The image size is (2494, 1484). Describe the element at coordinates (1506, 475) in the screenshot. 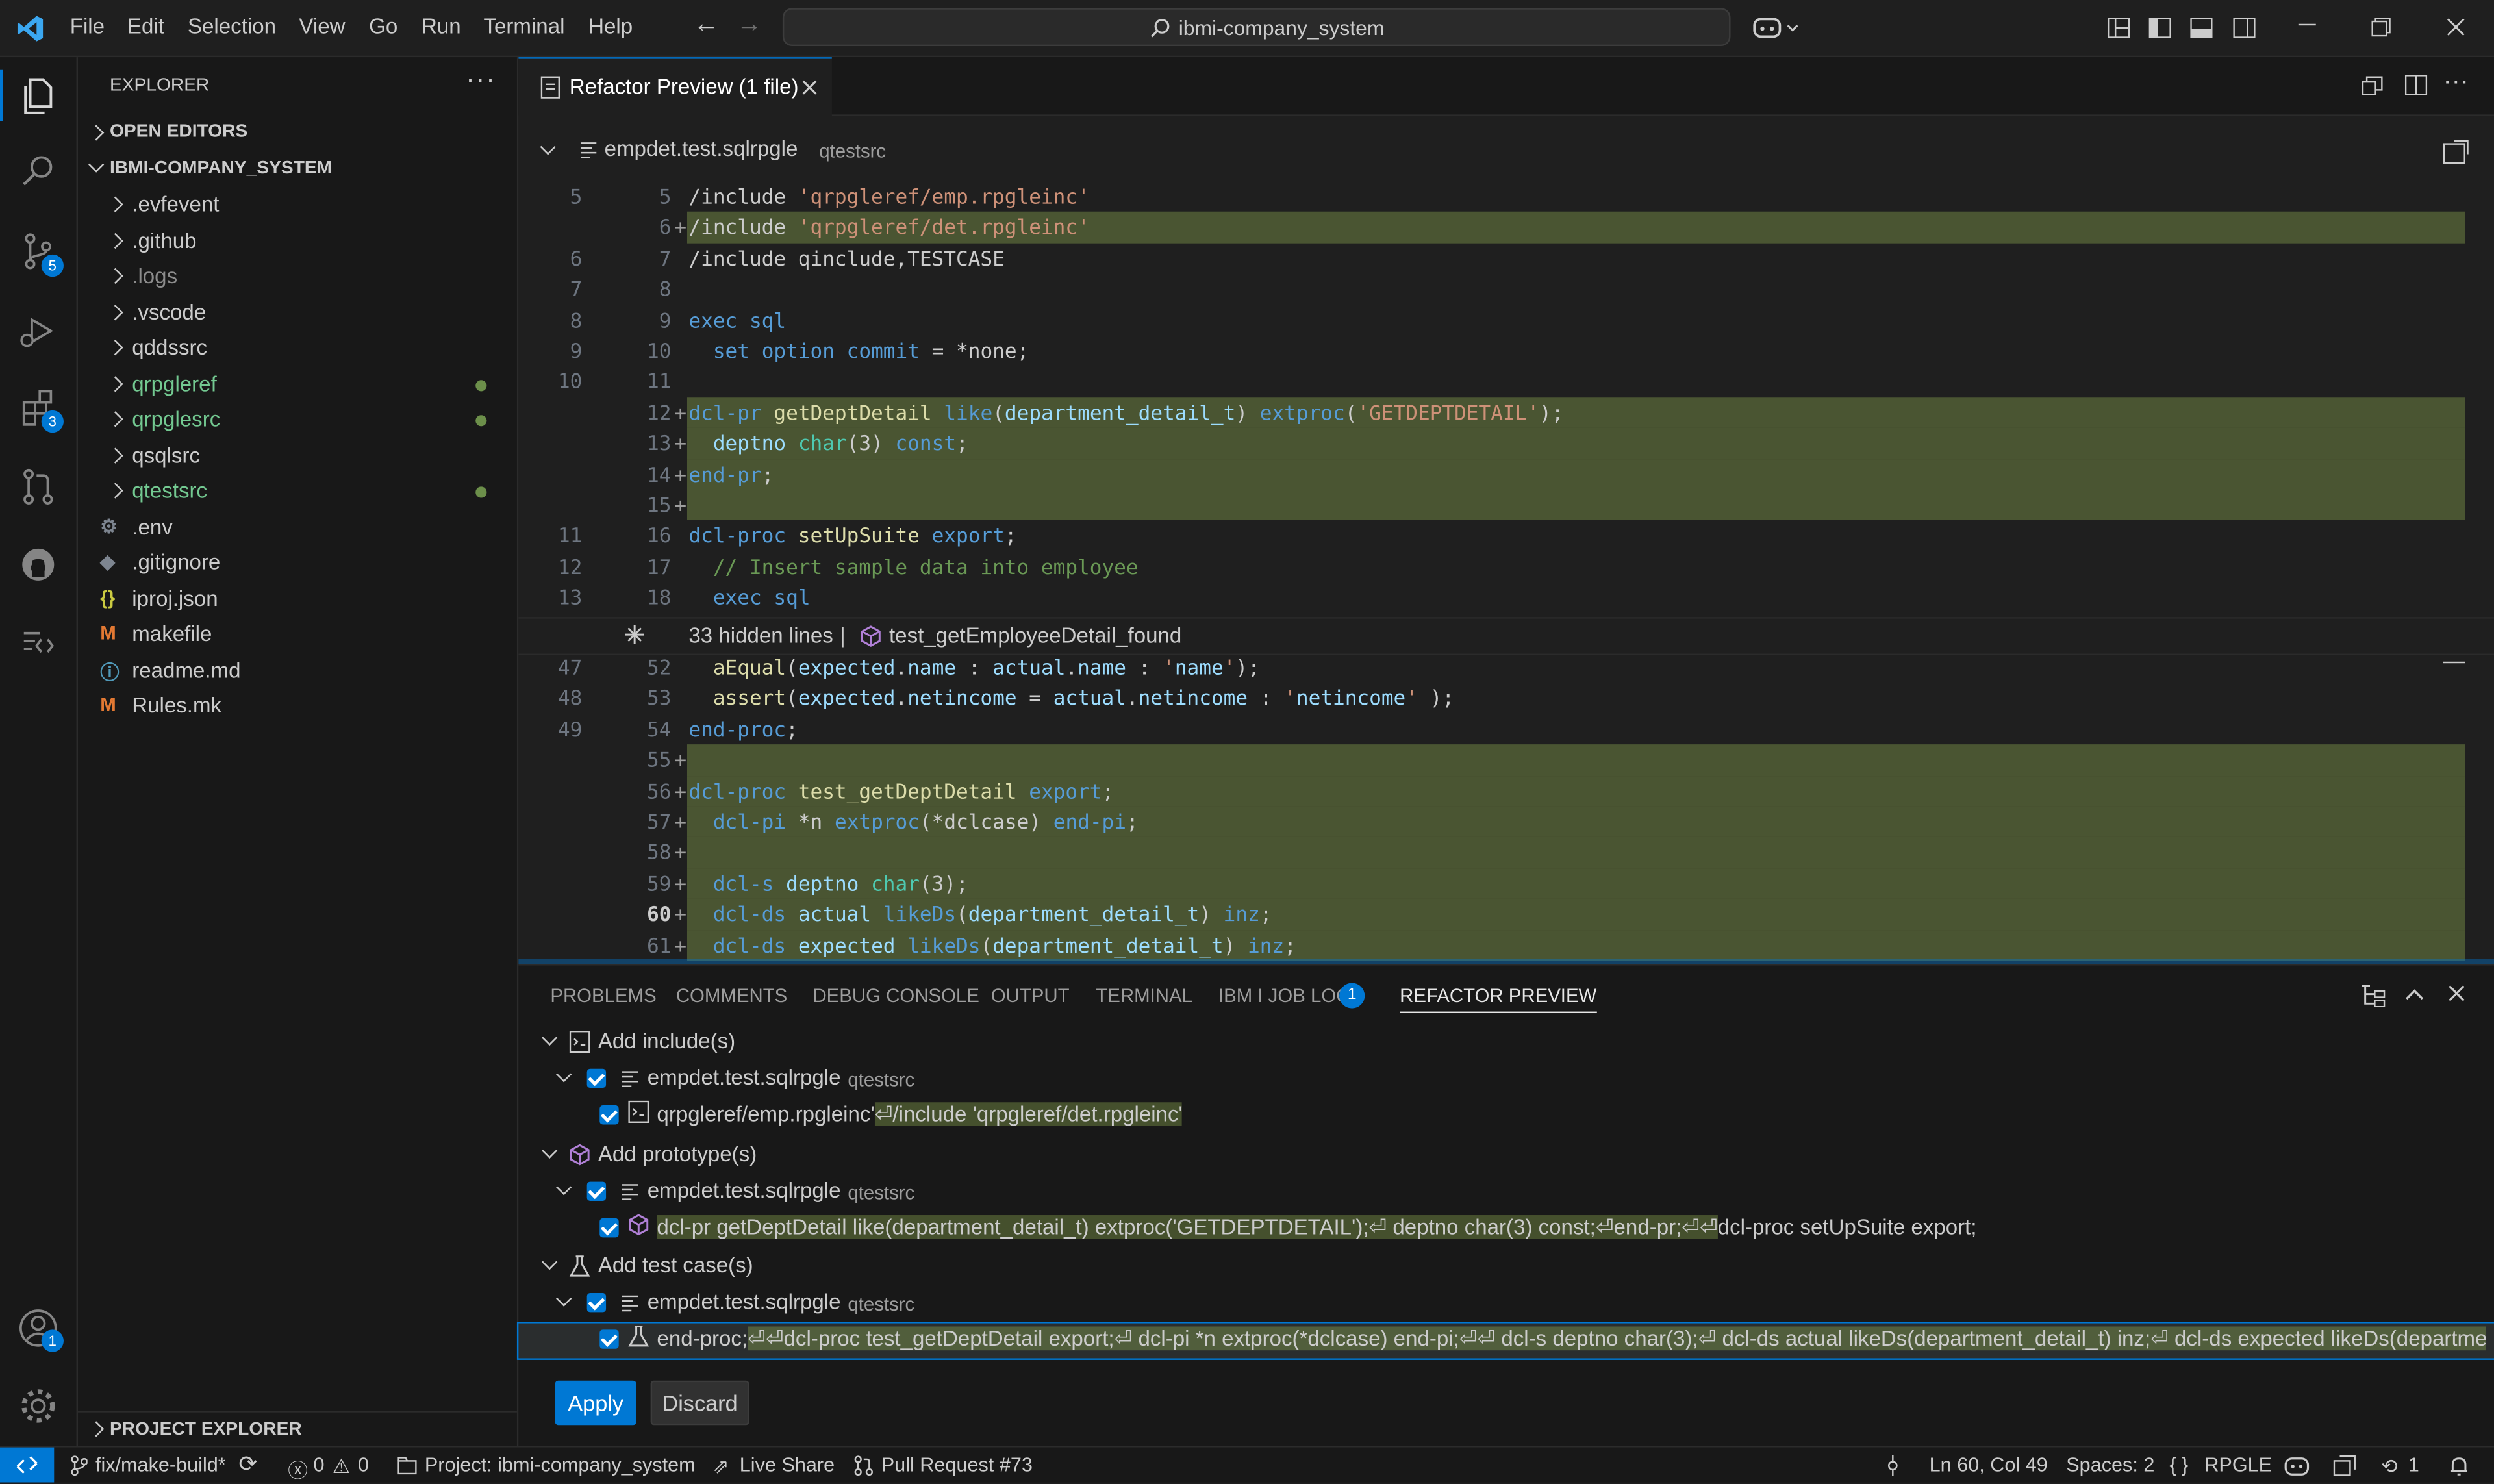

I see `code-line: 14 + end-pr;` at that location.